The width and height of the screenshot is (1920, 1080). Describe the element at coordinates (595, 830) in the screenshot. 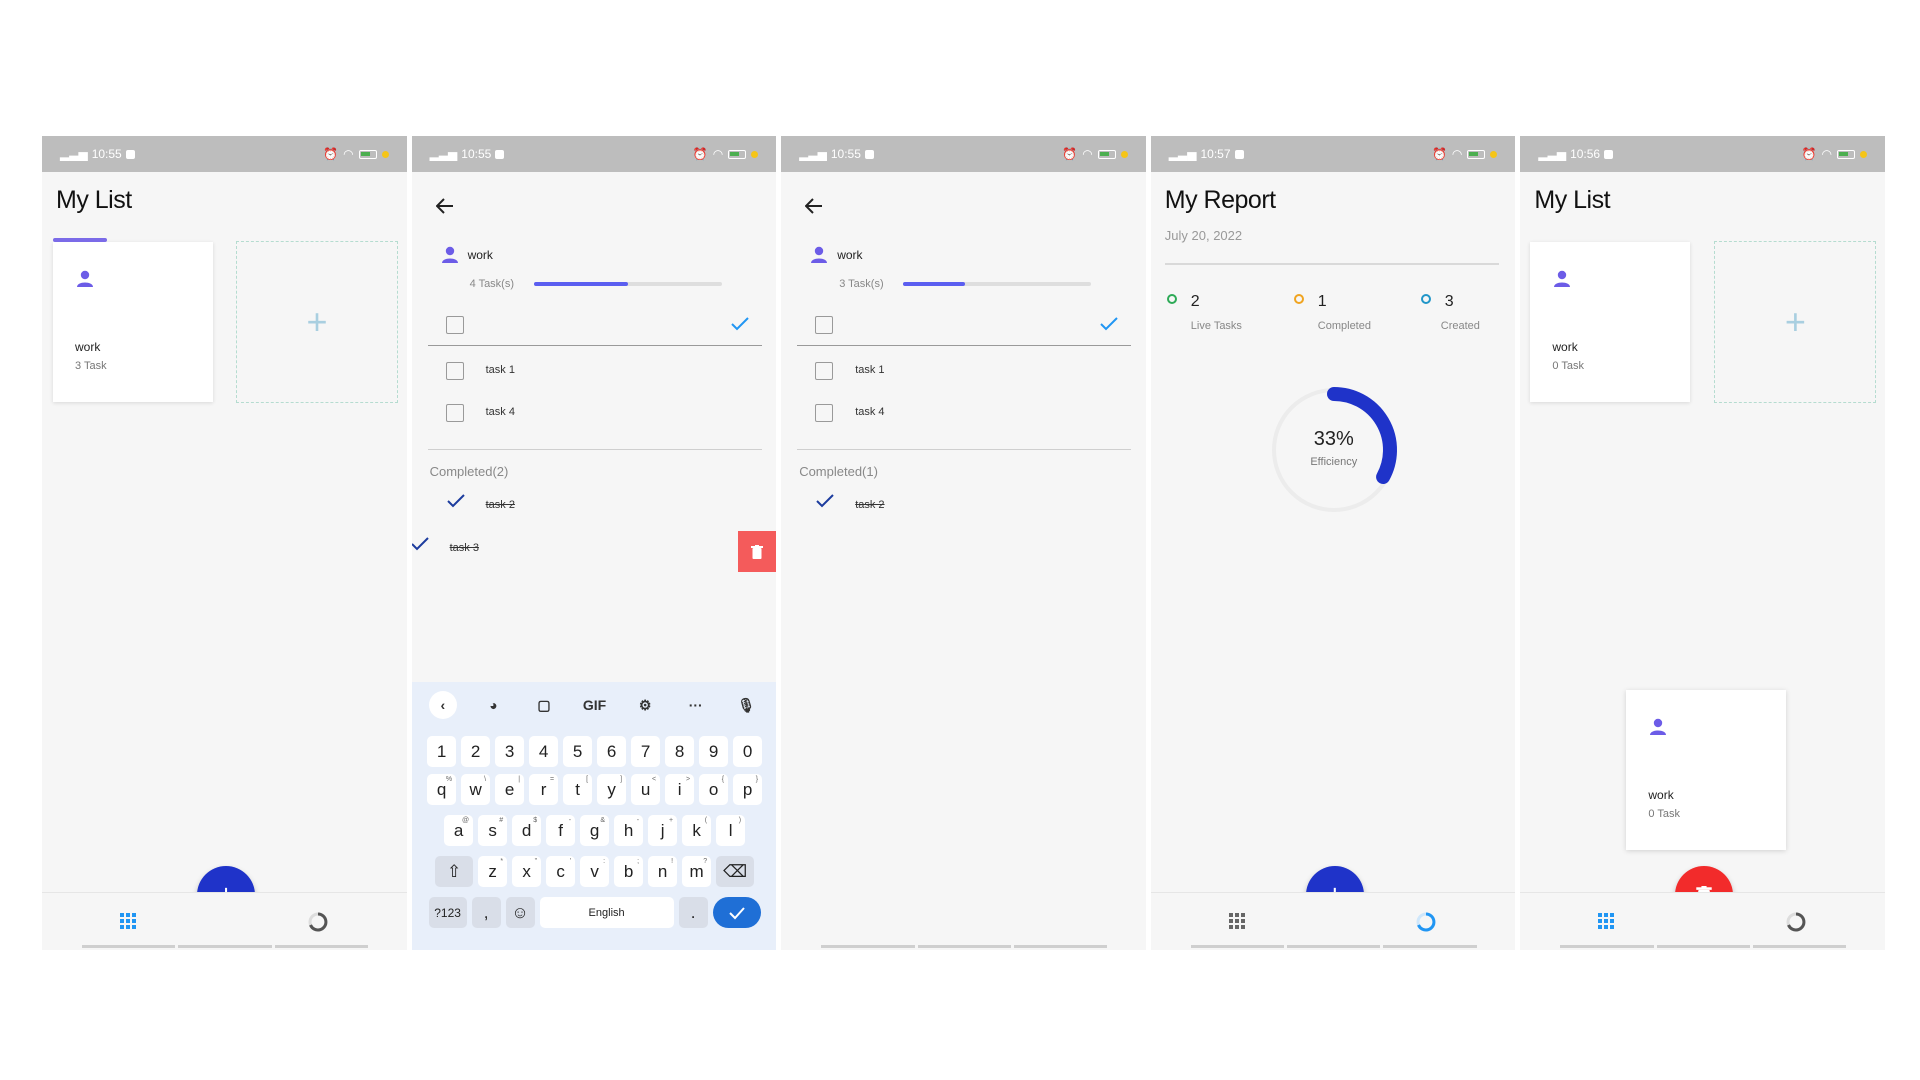

I see `letter-key: g &` at that location.